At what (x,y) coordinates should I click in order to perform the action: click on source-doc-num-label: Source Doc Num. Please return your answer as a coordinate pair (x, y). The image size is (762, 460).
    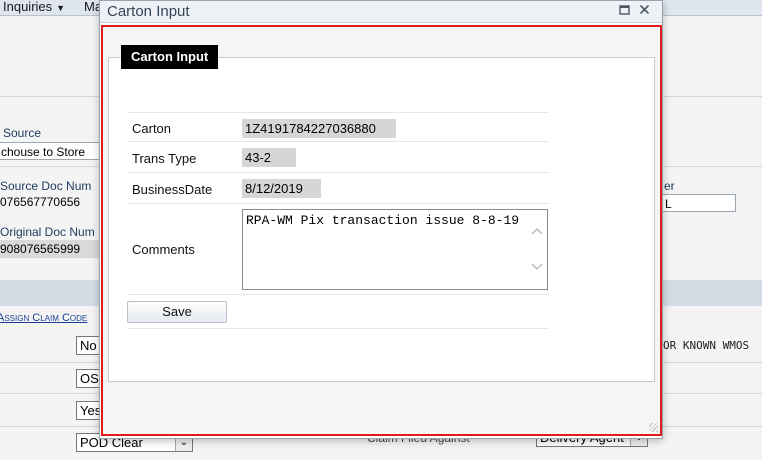
    Looking at the image, I should click on (46, 186).